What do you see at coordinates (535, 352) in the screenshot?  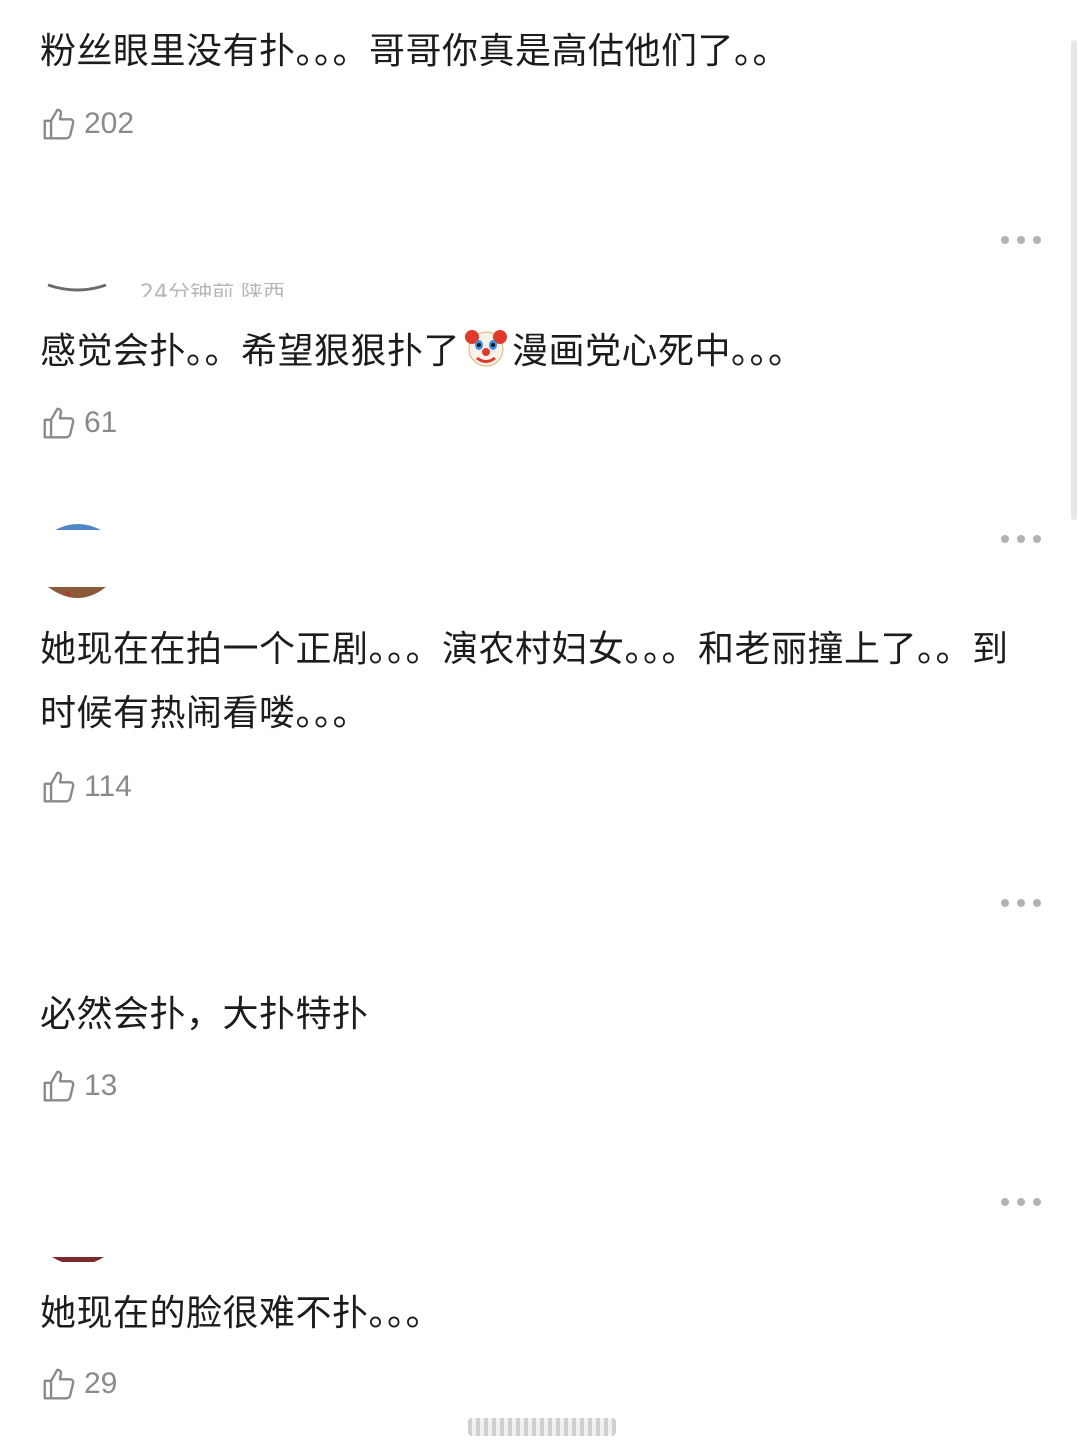 I see `comment-text: 感觉会扑。。希望狠狠扑了 漫画党心死中。。。` at bounding box center [535, 352].